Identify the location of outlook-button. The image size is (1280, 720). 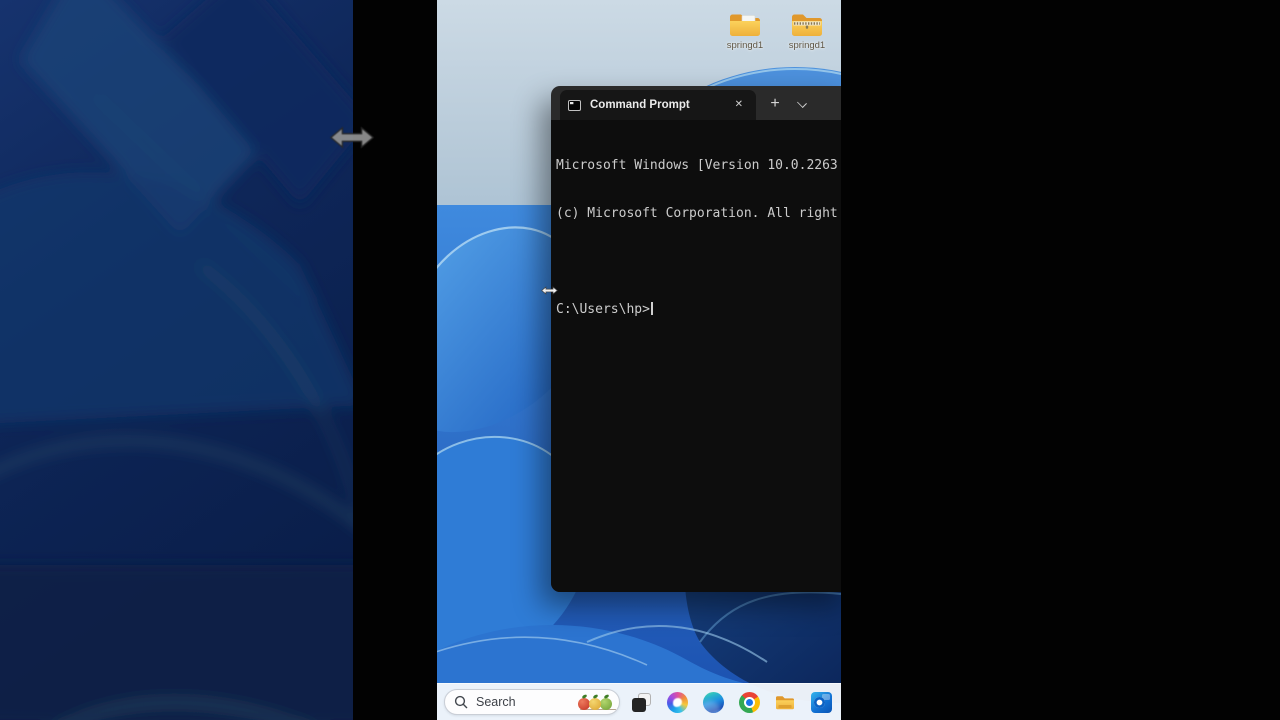
(821, 702).